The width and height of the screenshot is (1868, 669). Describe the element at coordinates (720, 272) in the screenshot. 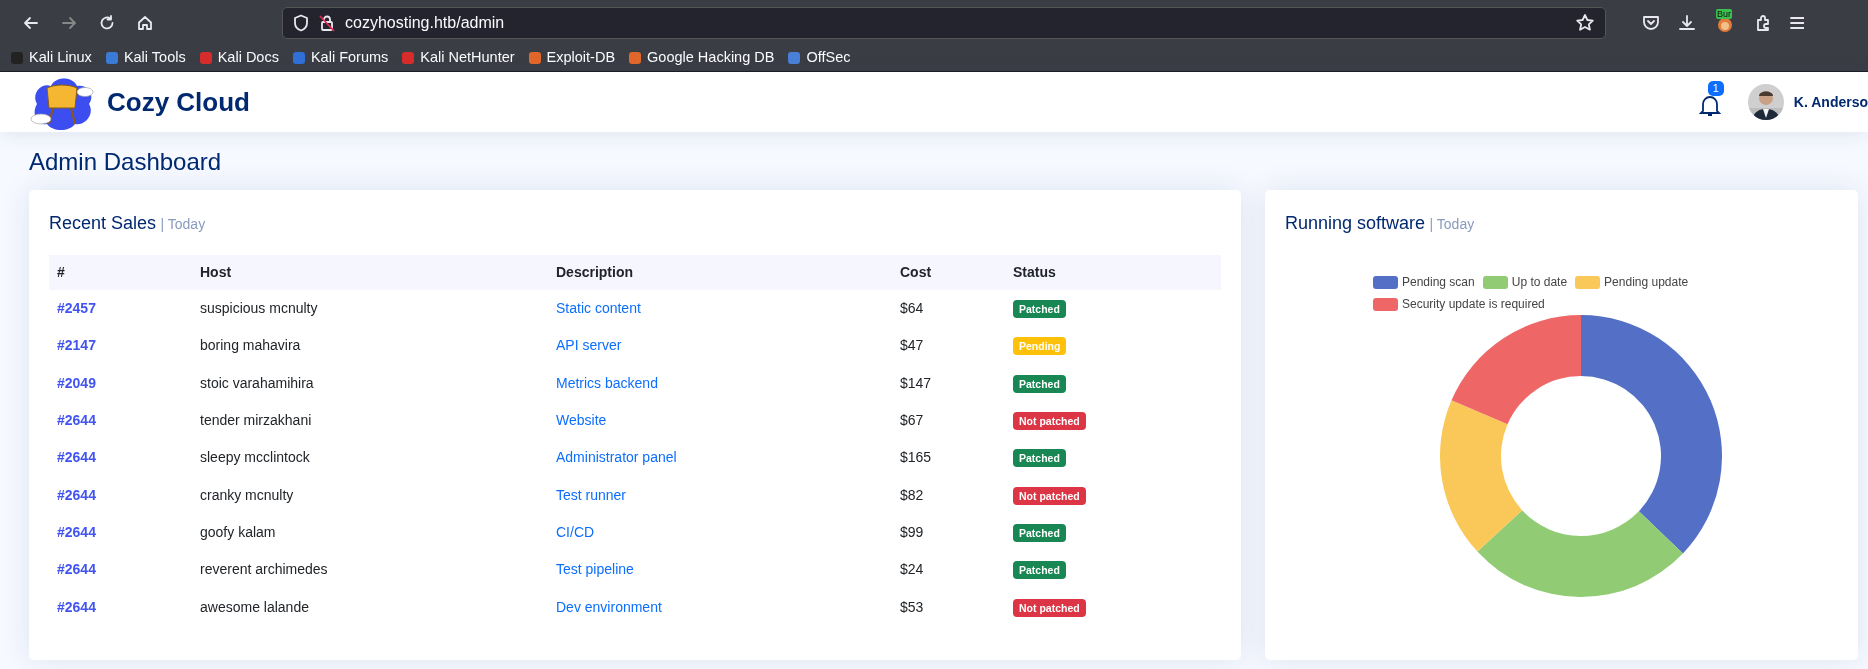

I see `column-header: Description` at that location.